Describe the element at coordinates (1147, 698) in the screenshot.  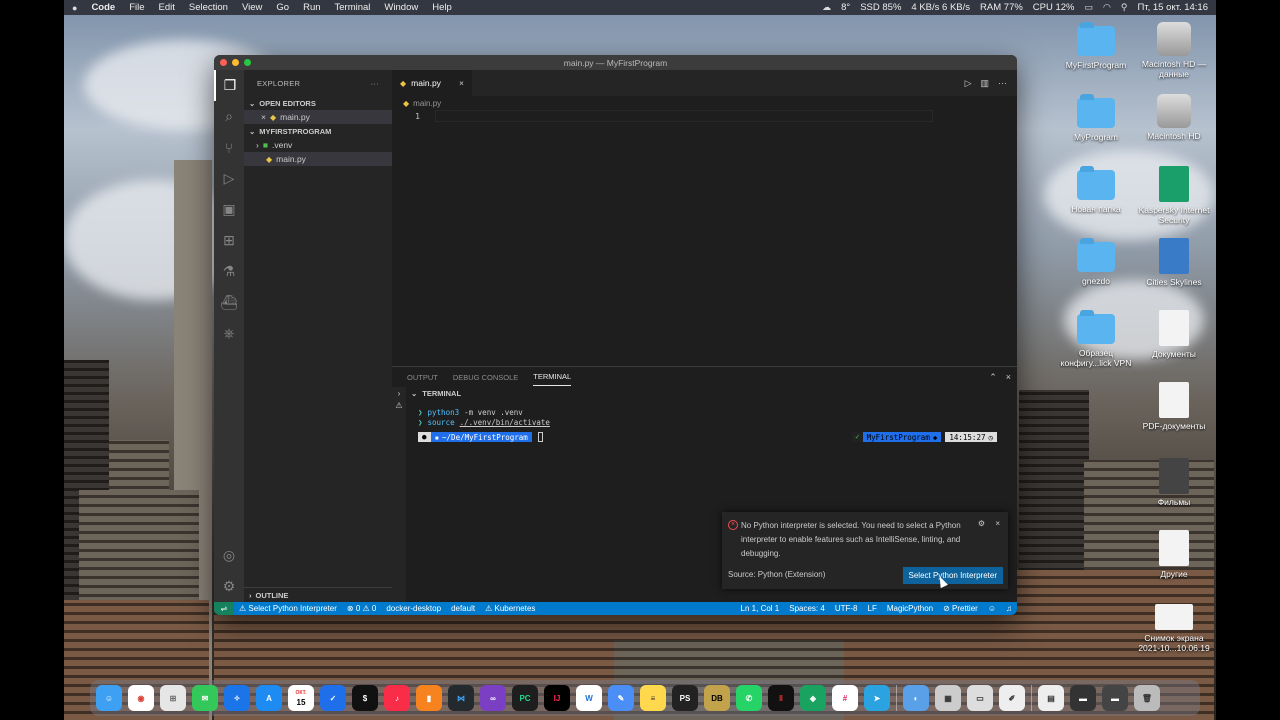
I see `trash-icon: 🗑` at that location.